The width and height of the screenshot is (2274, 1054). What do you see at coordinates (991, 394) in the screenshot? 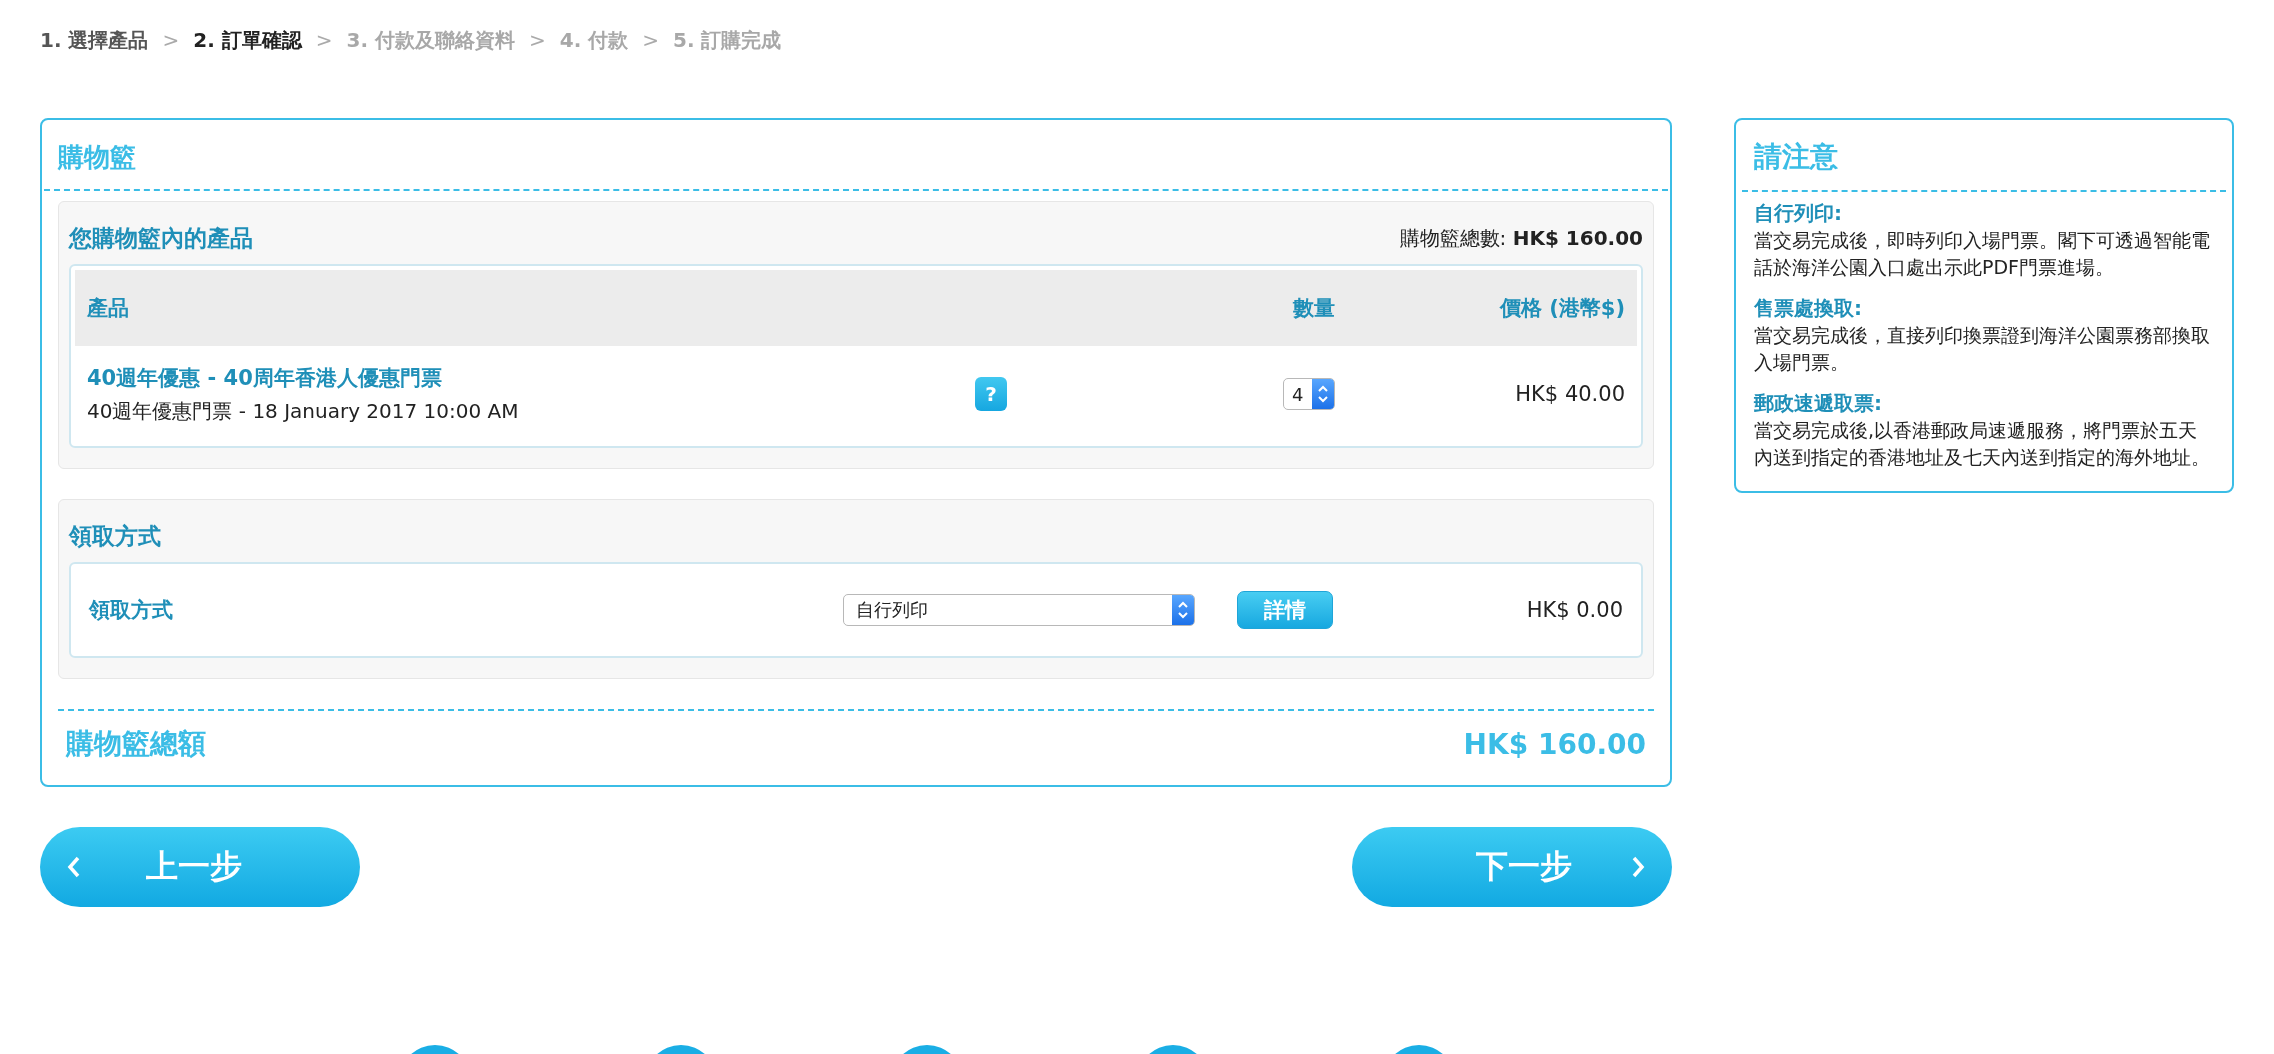
I see `help-button: ?` at bounding box center [991, 394].